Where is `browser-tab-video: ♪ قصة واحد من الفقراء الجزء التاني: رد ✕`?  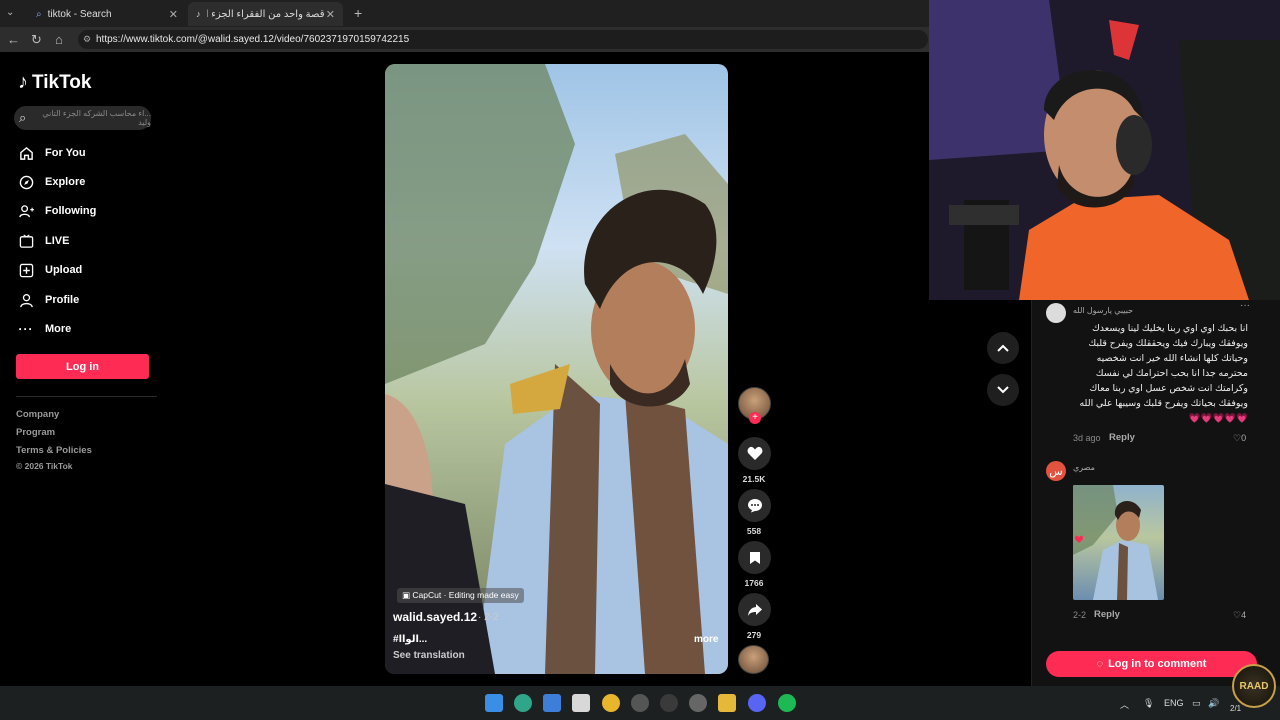
browser-tab-video: ♪ قصة واحد من الفقراء الجزء التاني: رد ✕ is located at coordinates (265, 14).